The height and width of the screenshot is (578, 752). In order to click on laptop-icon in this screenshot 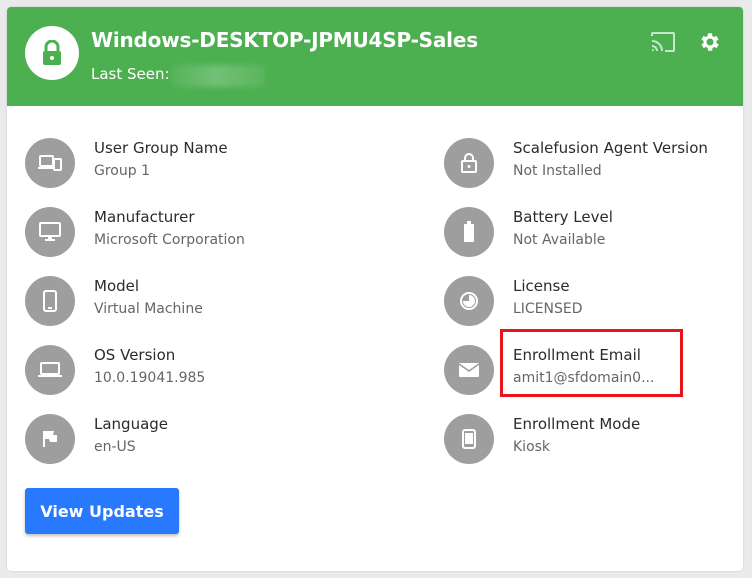, I will do `click(50, 369)`.